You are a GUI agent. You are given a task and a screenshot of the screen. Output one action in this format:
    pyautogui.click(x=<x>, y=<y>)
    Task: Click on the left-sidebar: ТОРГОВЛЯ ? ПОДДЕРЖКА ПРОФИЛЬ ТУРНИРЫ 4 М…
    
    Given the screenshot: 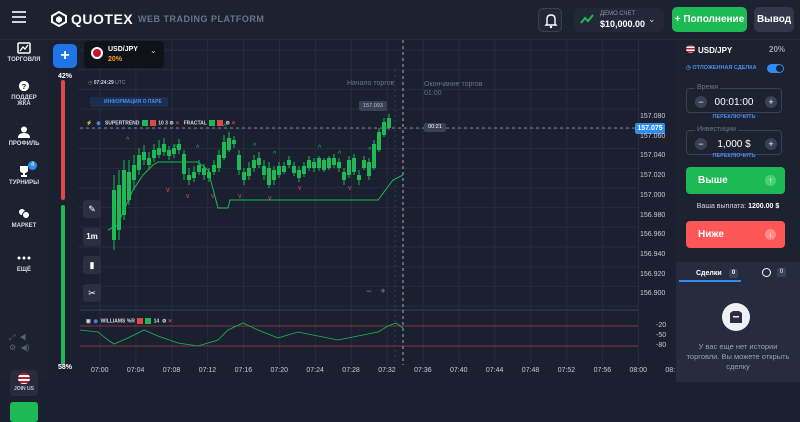 What is the action you would take?
    pyautogui.click(x=24, y=231)
    